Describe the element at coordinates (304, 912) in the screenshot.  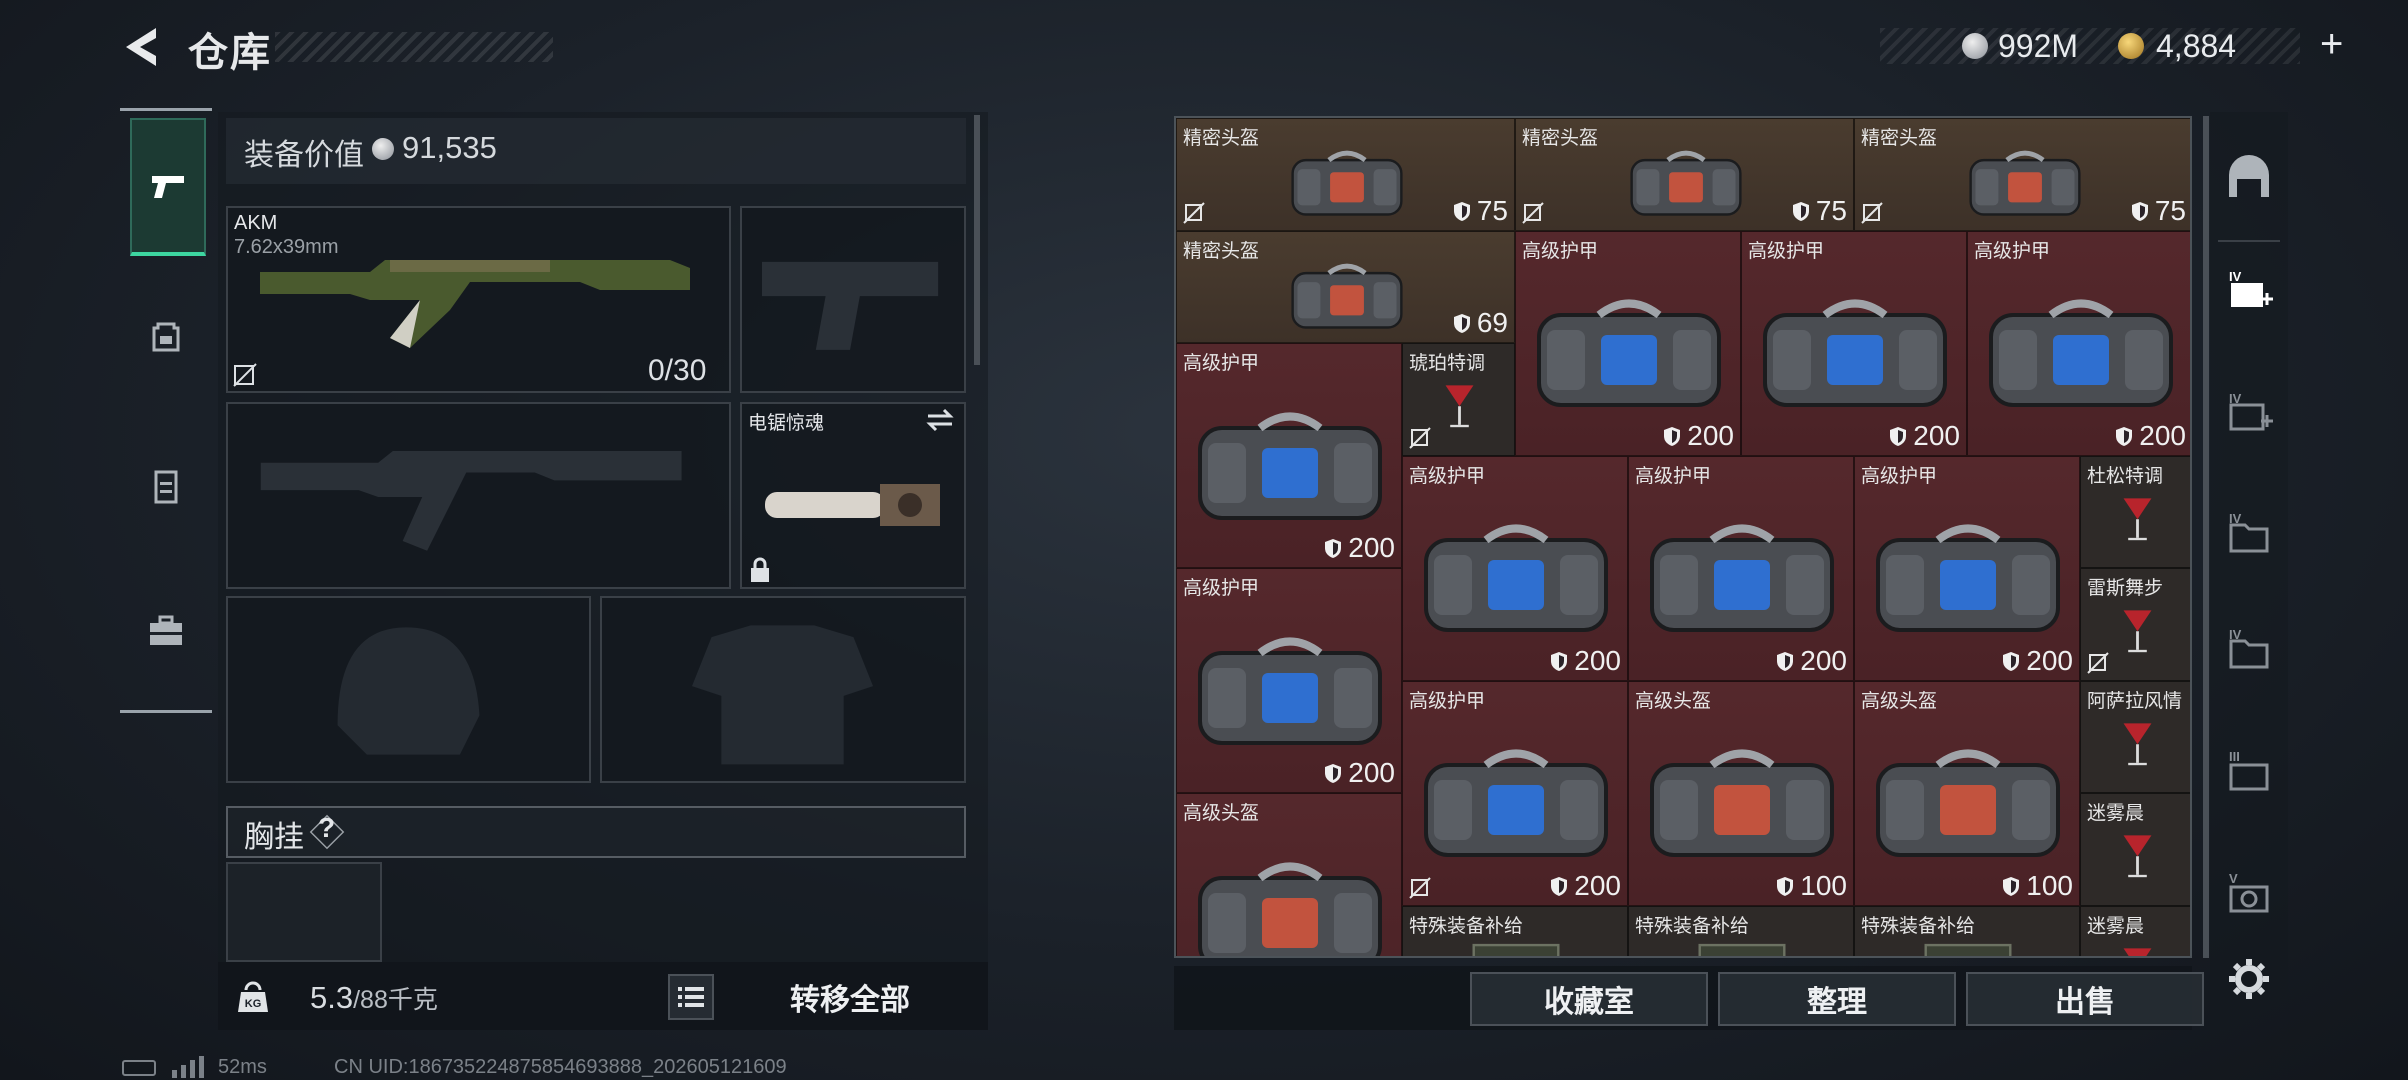
I see `chest-rig-slot` at that location.